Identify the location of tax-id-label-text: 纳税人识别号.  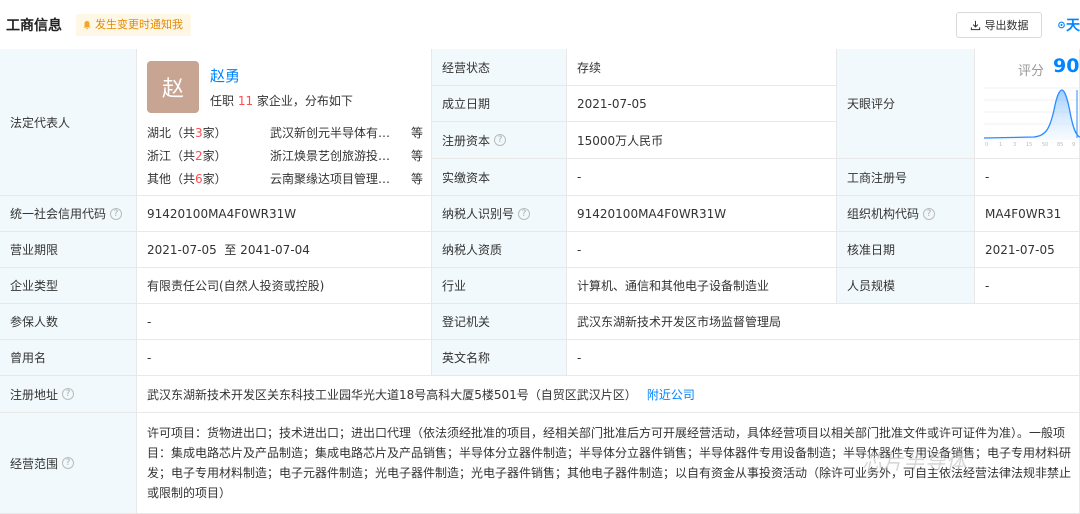
(478, 214).